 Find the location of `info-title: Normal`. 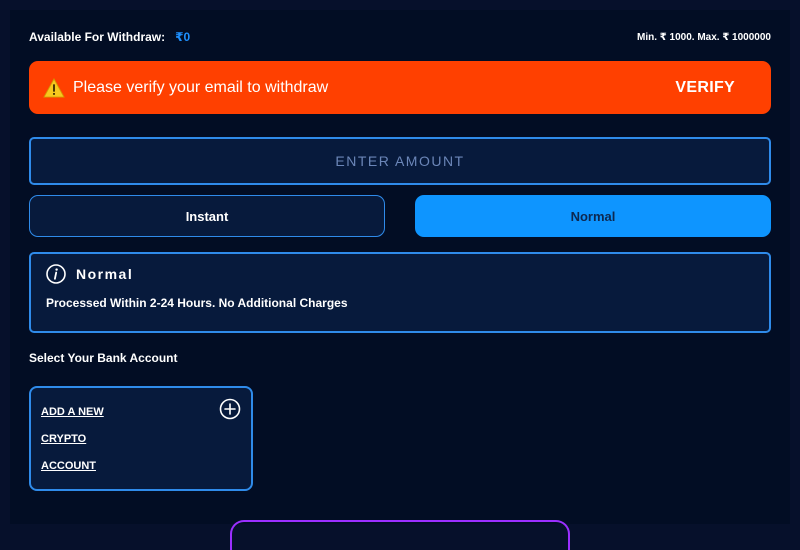

info-title: Normal is located at coordinates (105, 274).